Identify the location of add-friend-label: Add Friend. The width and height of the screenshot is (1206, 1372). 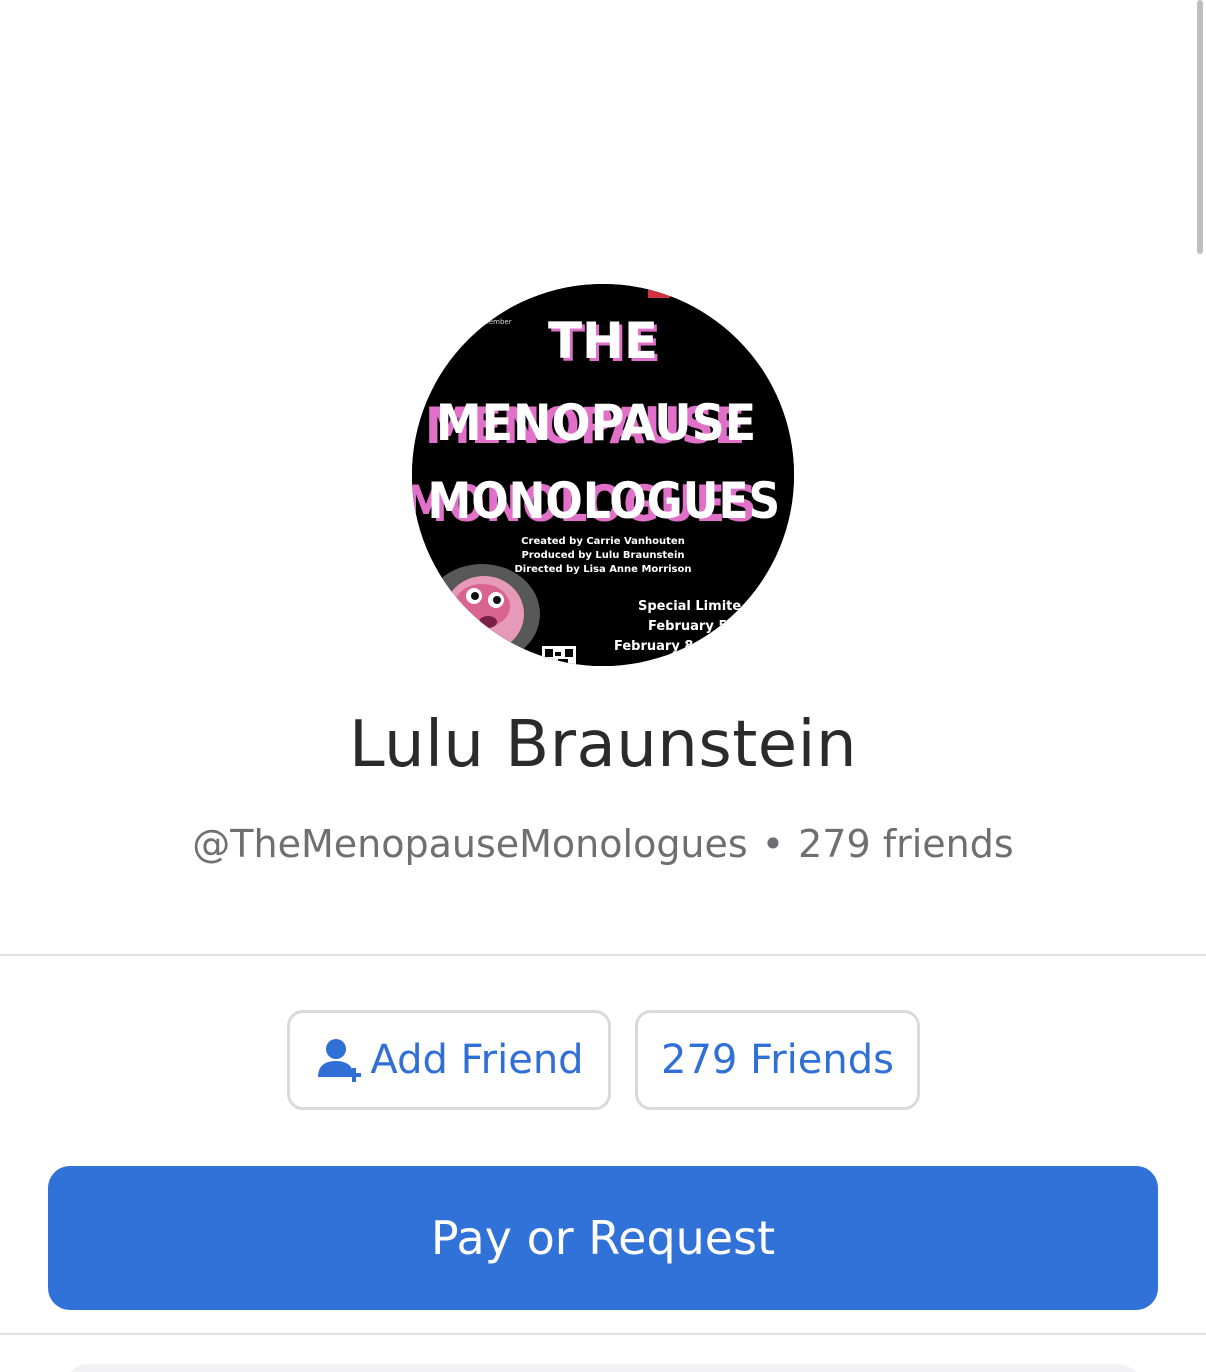
(477, 1060).